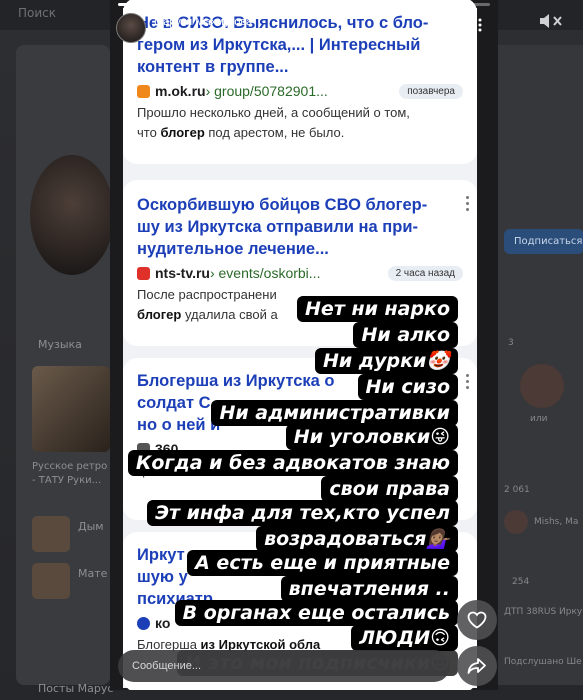 The width and height of the screenshot is (583, 700). I want to click on background-right-text: 254, so click(521, 582).